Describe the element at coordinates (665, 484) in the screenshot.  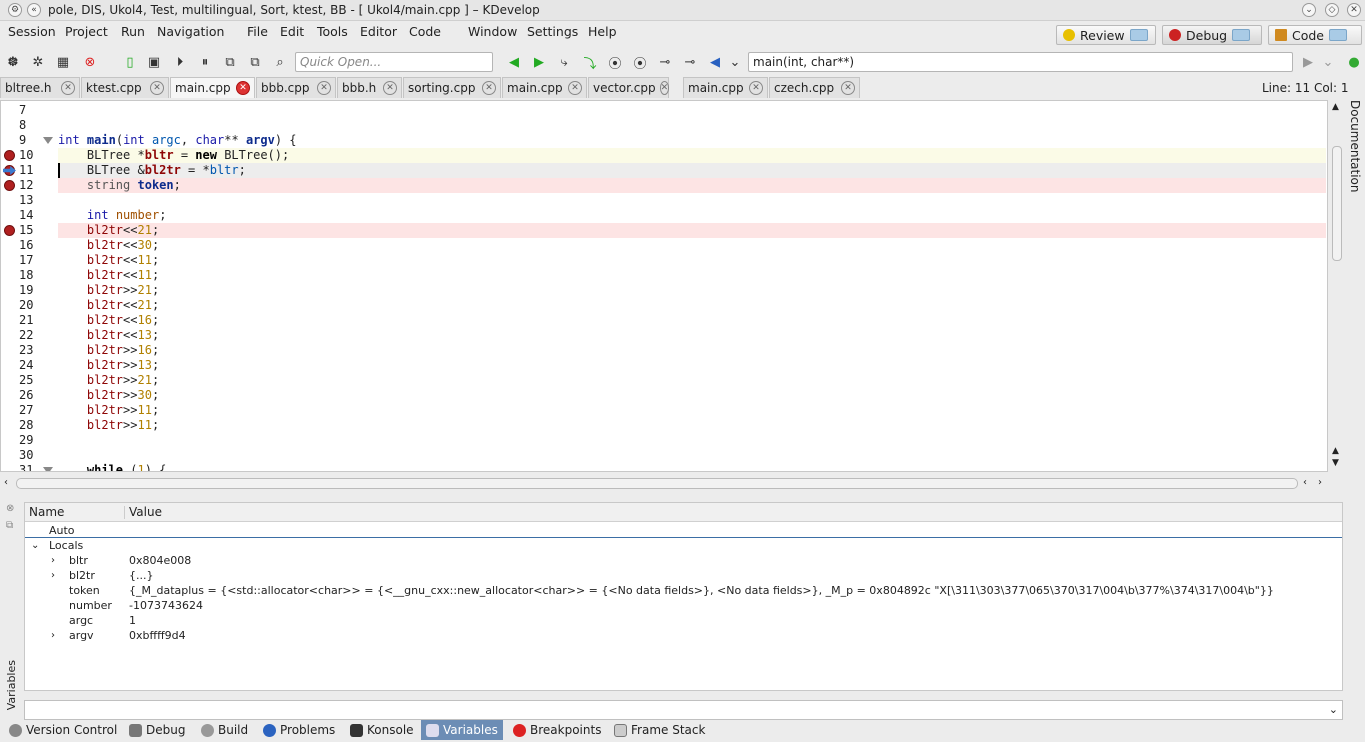
I see `editor-hscrollbar: ‹ ‹ ›` at that location.